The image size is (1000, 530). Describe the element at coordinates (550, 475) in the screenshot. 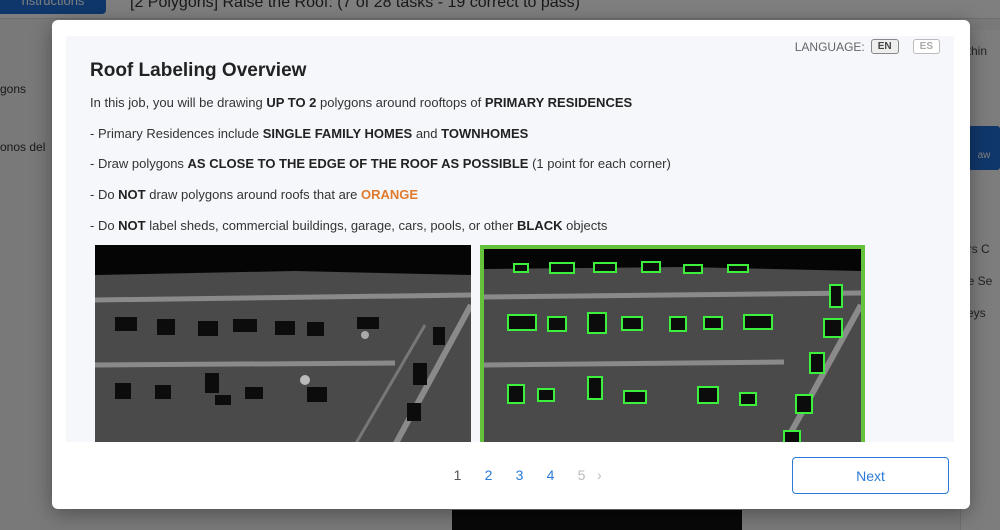

I see `page-4-button: 4` at that location.